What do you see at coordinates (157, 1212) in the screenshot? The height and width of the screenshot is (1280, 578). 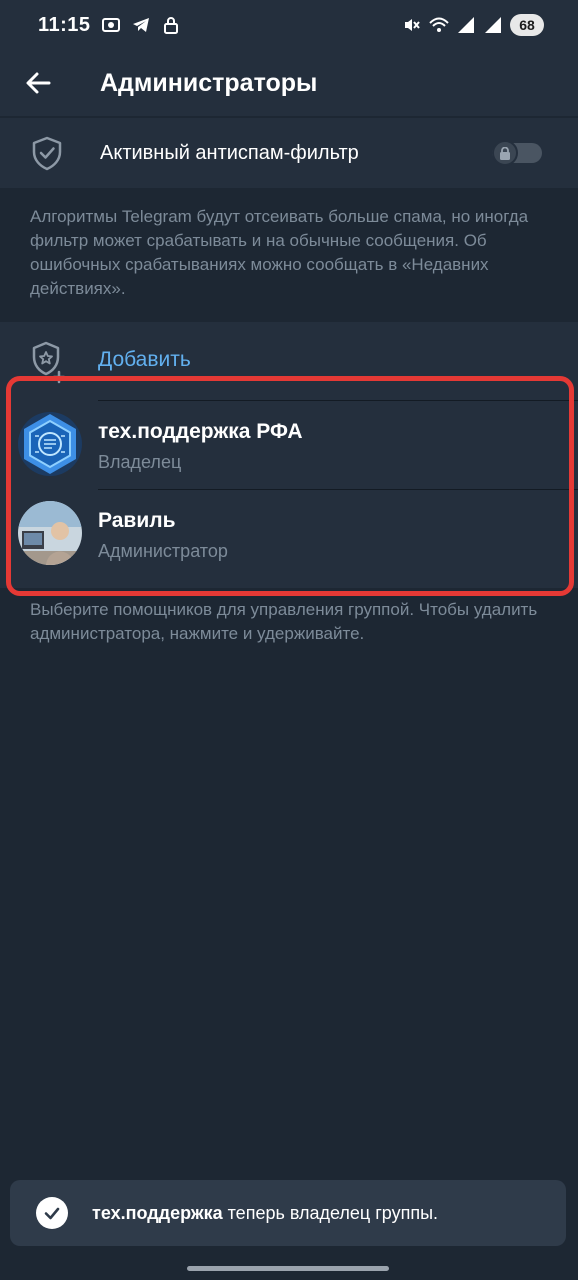 I see `toast-bold-text: тех.поддержка` at bounding box center [157, 1212].